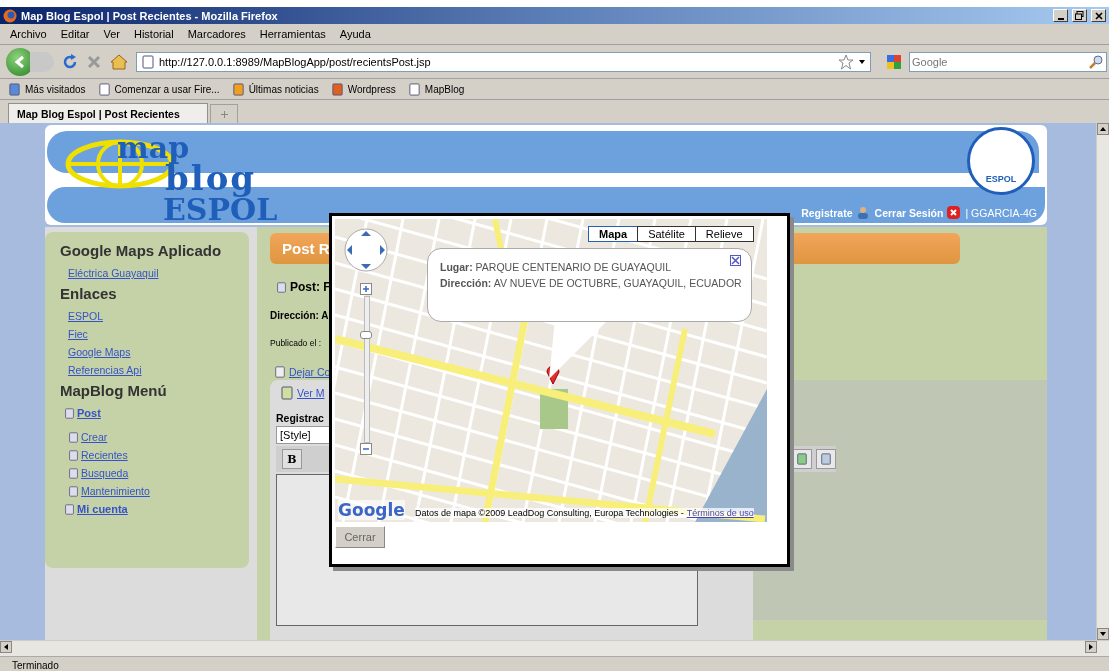  I want to click on map-type-button: Satélite, so click(666, 234).